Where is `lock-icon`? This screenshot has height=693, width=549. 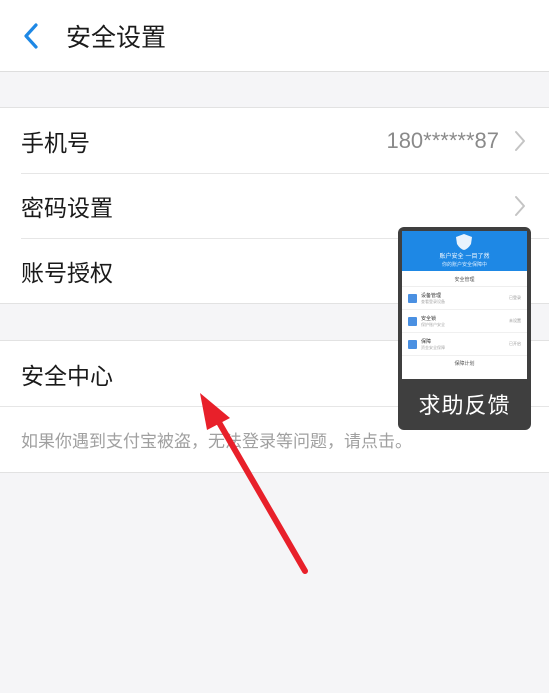 lock-icon is located at coordinates (412, 321).